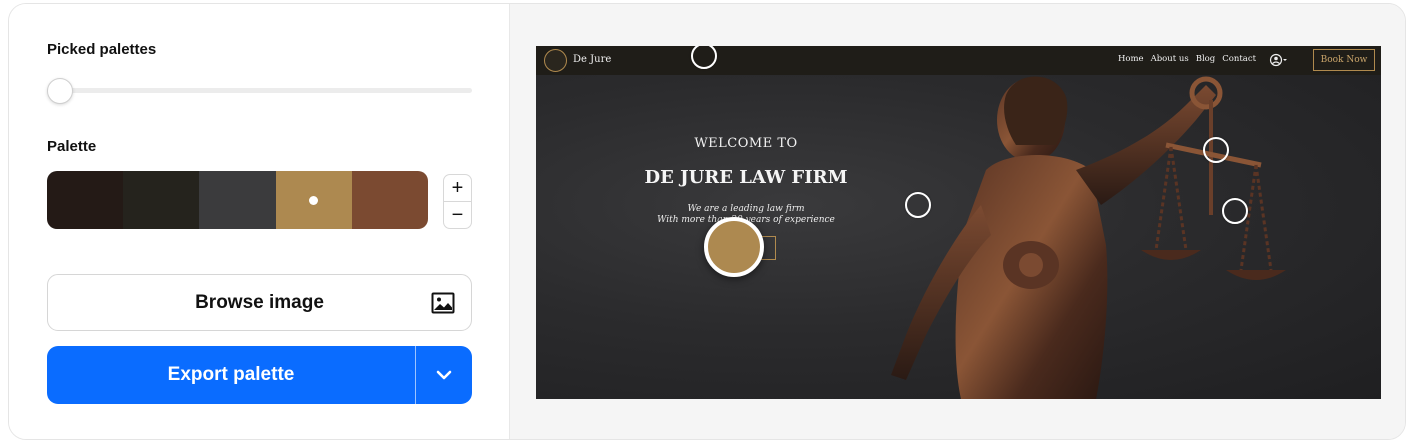 This screenshot has width=1409, height=441. I want to click on user-account-icon, so click(1278, 60).